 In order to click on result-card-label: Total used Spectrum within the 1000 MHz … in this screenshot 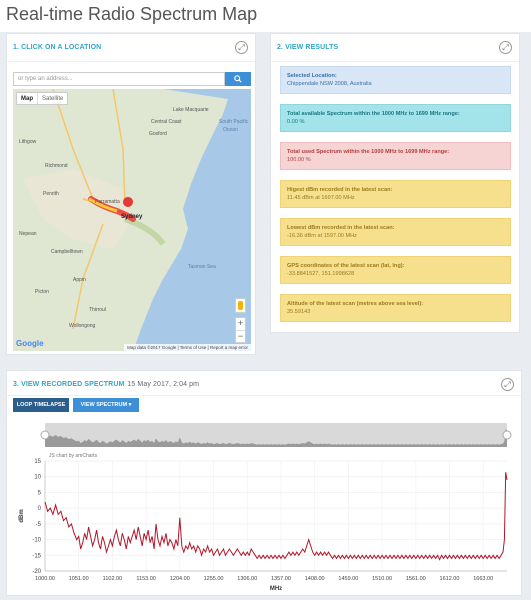, I will do `click(368, 152)`.